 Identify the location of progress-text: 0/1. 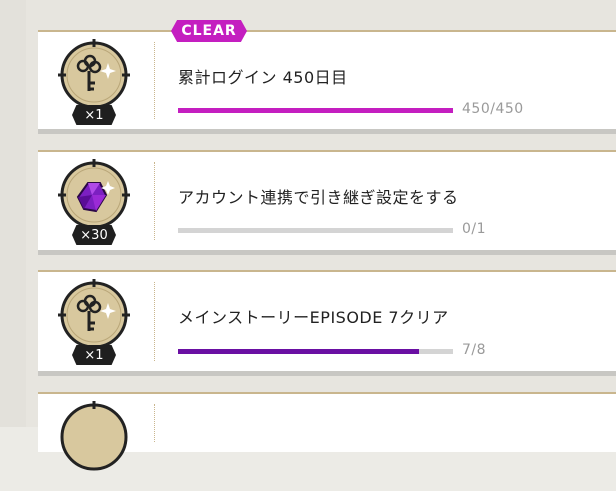
(474, 229).